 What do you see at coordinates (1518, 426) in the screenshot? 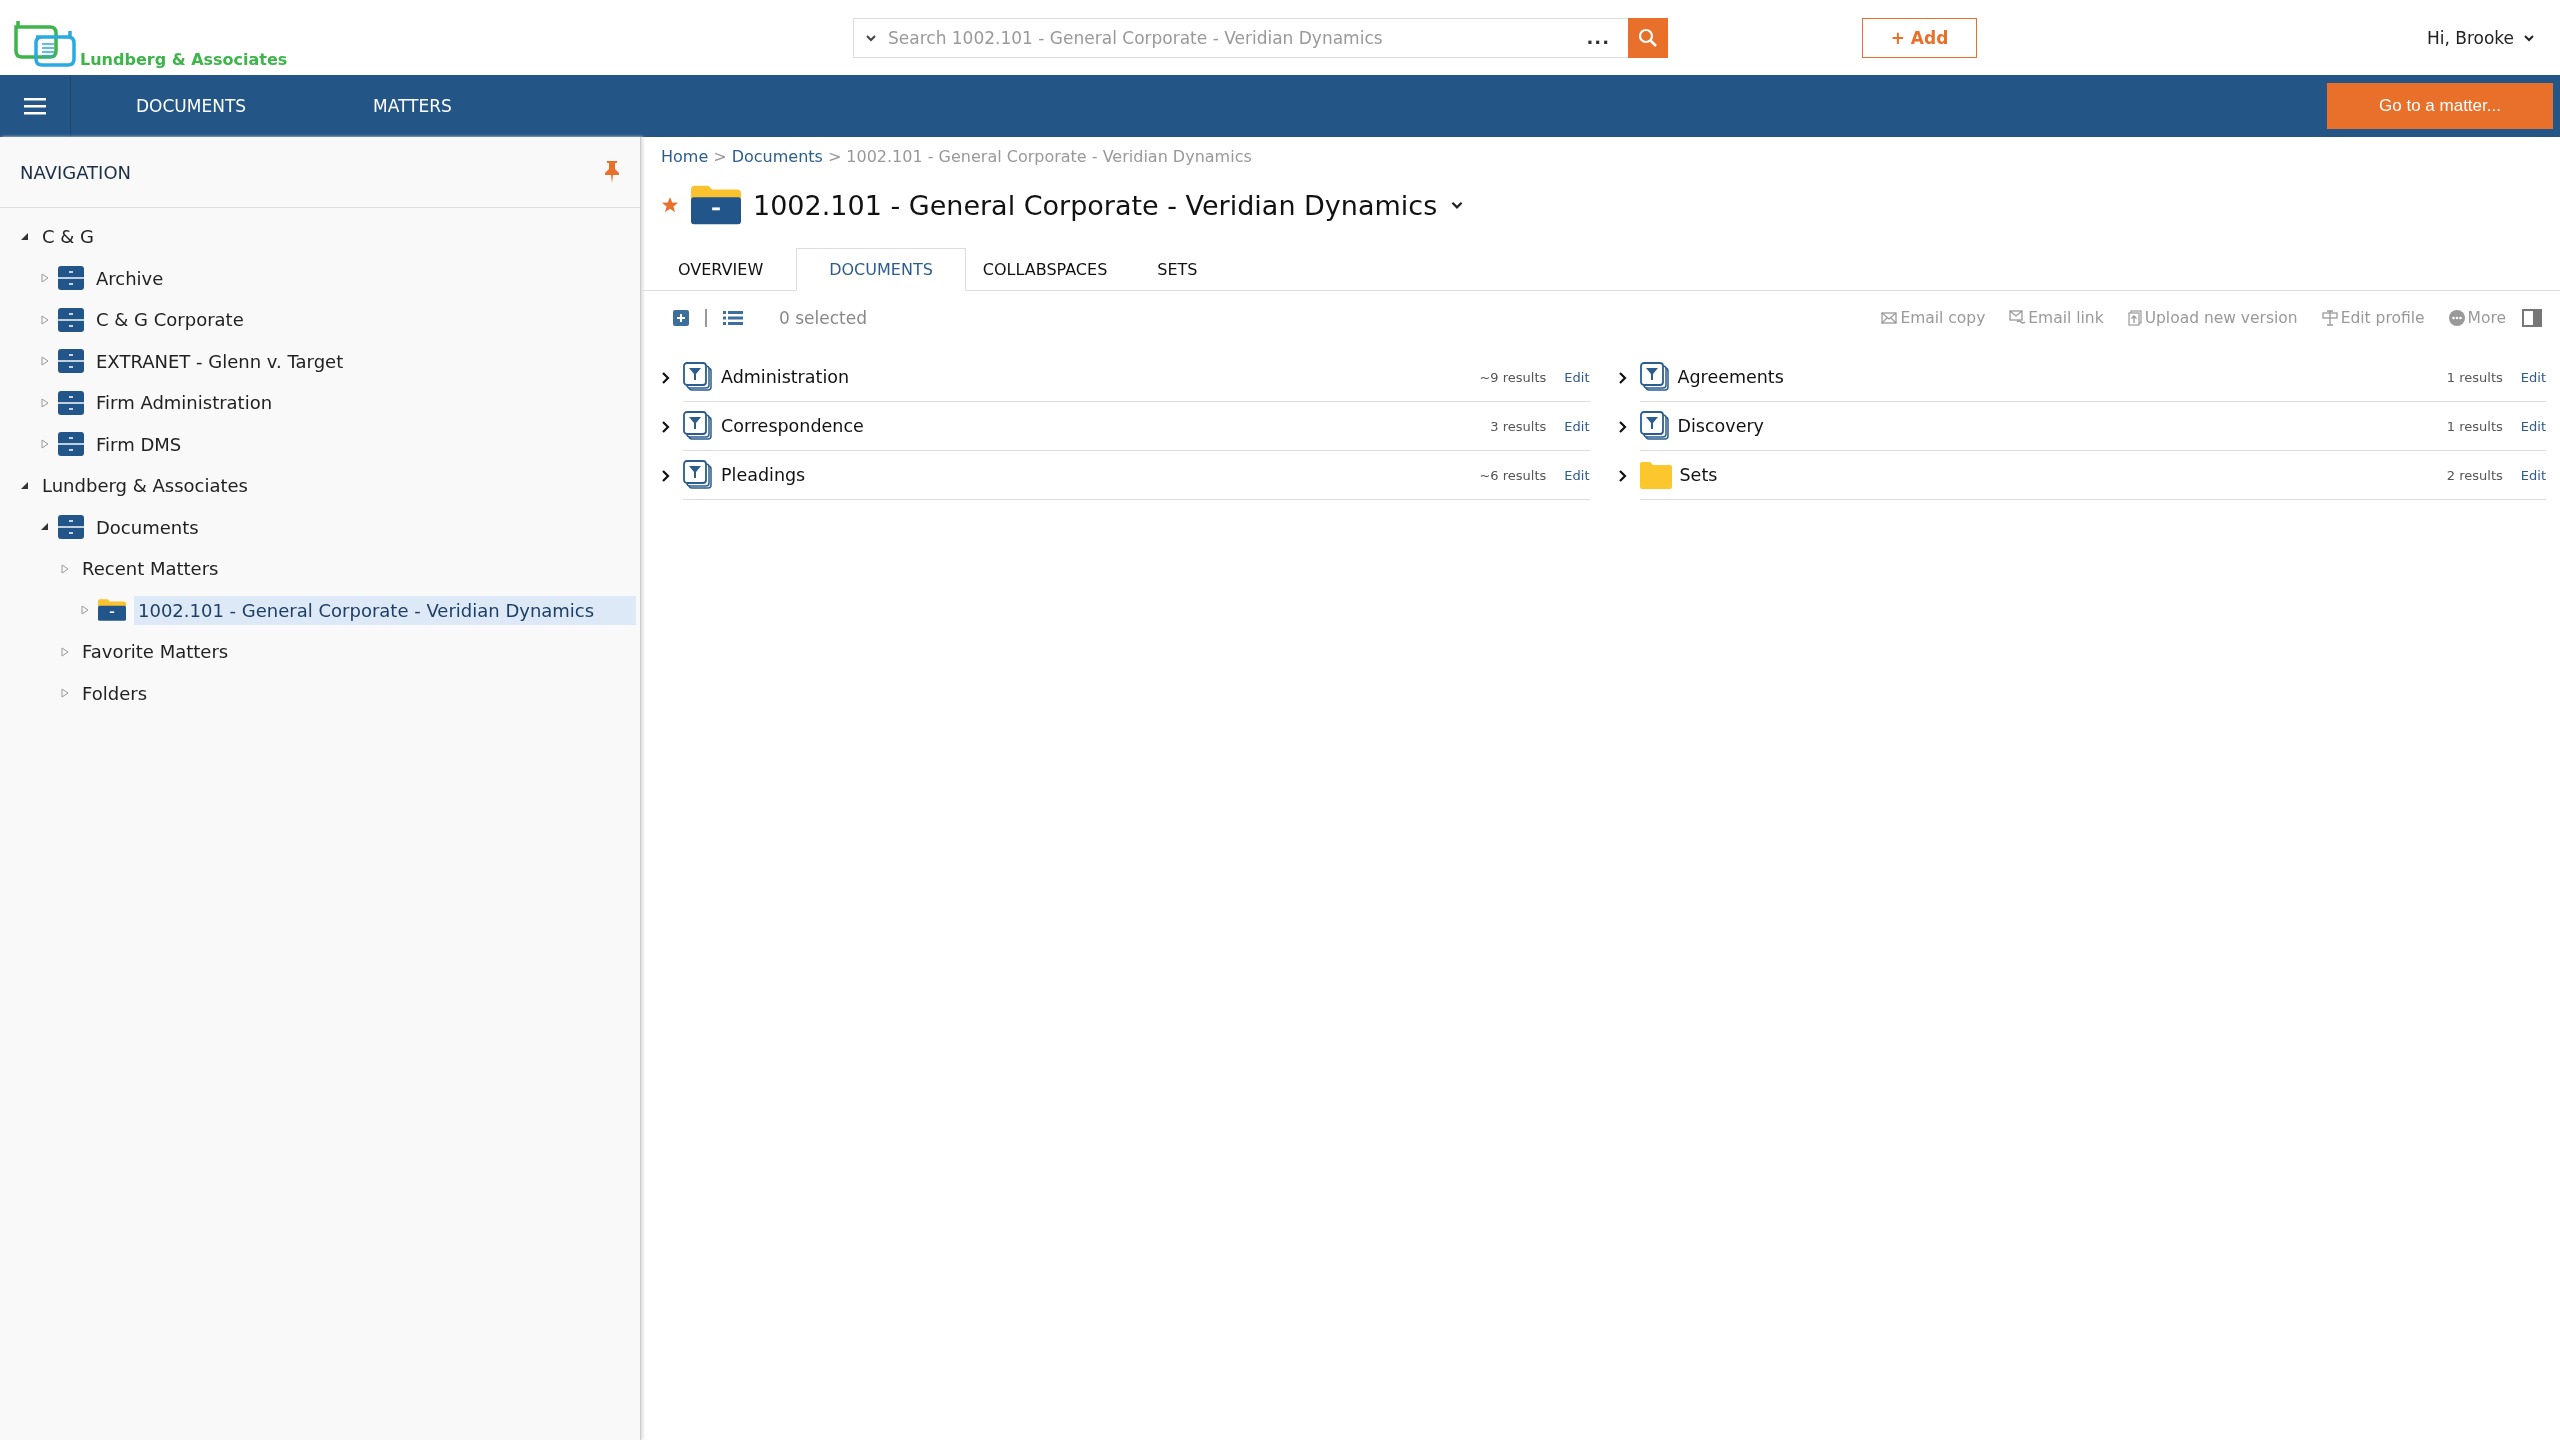
I see `result-count: 3 results` at bounding box center [1518, 426].